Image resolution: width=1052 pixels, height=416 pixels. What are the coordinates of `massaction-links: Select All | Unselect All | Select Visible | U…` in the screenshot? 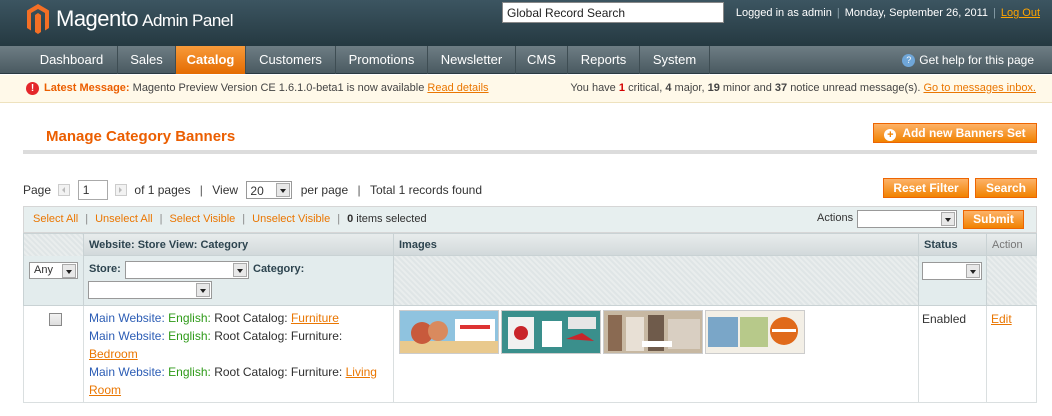 It's located at (230, 219).